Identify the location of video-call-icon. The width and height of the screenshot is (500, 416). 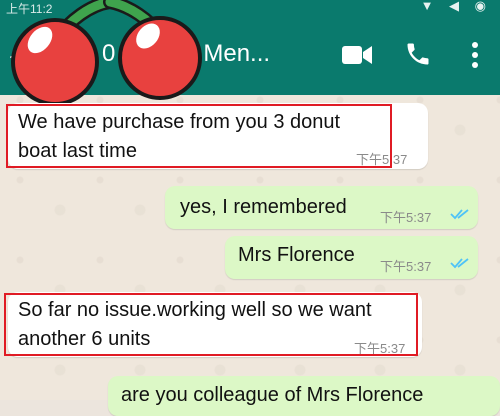
(357, 55).